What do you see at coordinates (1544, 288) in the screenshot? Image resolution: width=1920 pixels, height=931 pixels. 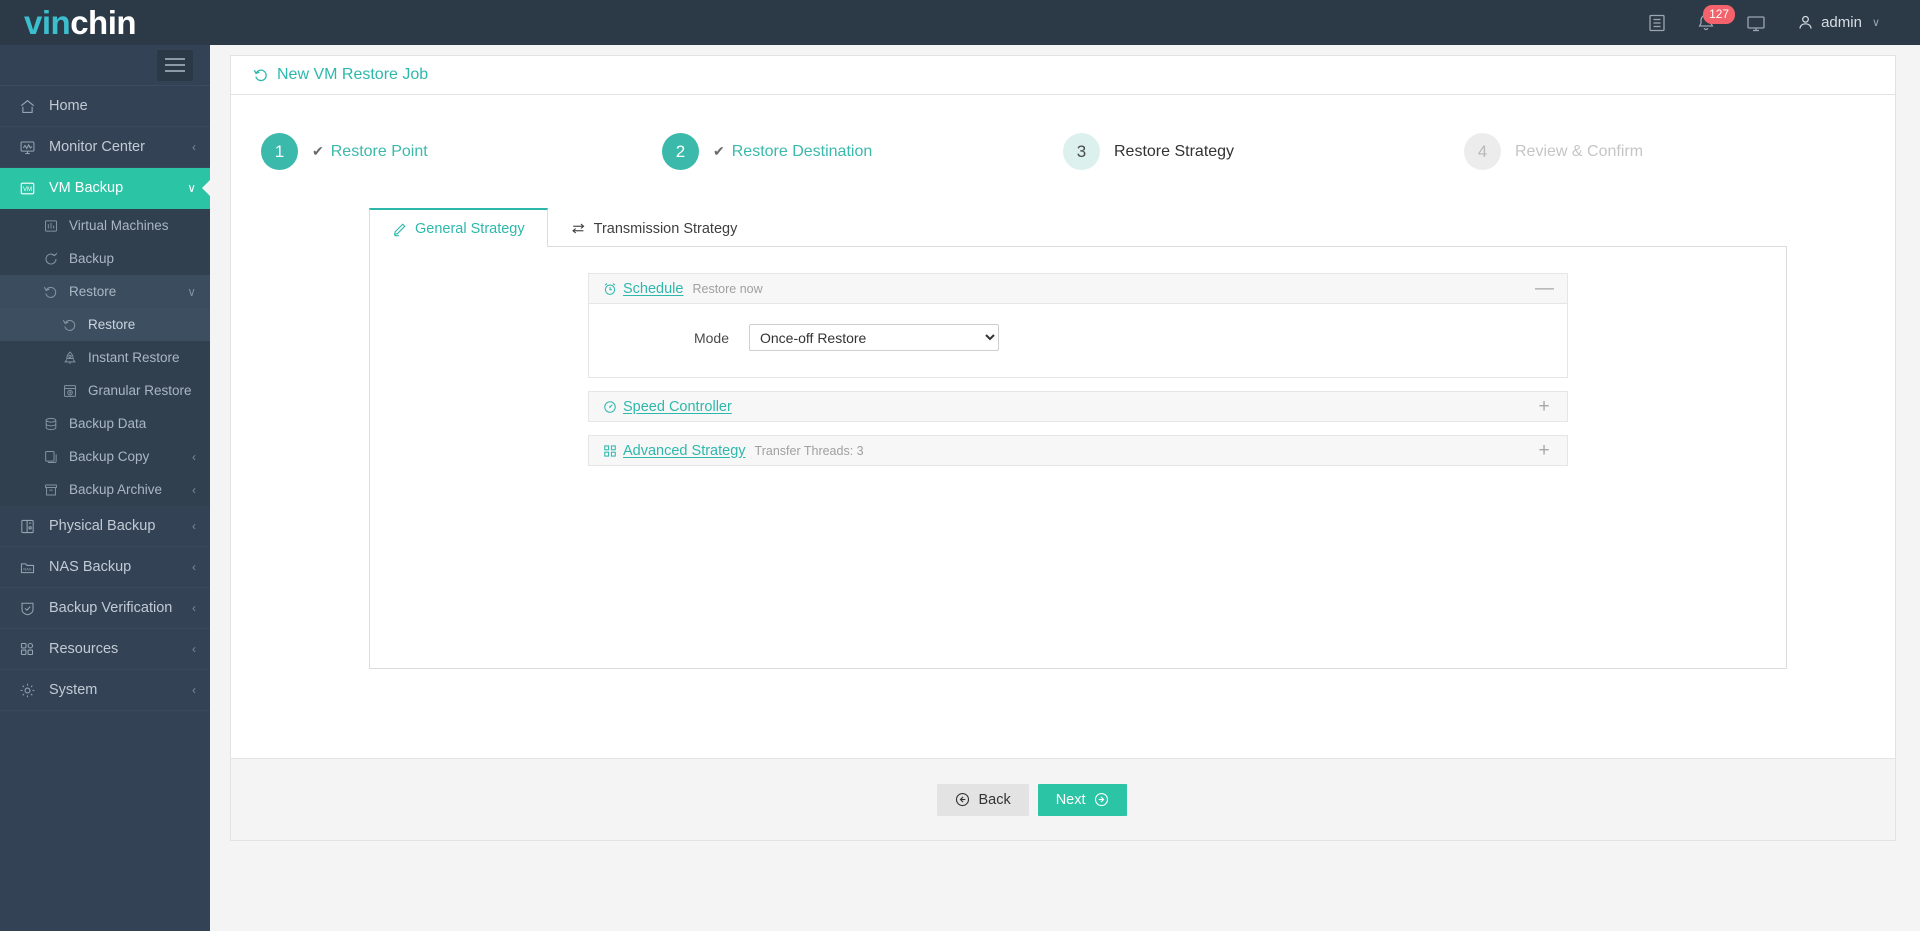 I see `panel-toggle-icon: —` at bounding box center [1544, 288].